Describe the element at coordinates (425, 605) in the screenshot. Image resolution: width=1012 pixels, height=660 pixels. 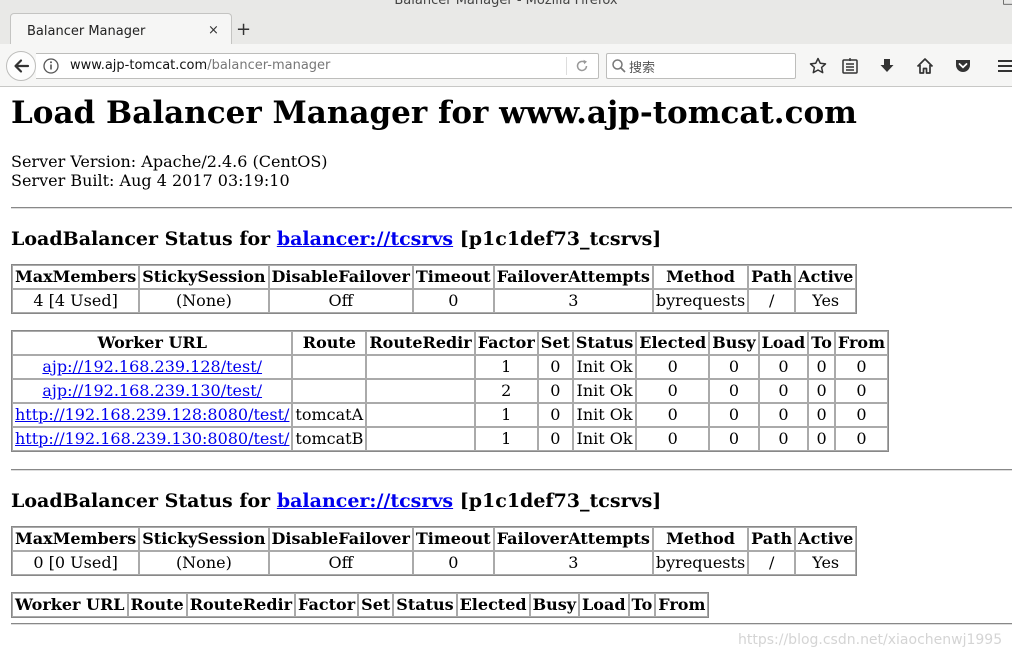
I see `column-header: Status` at that location.